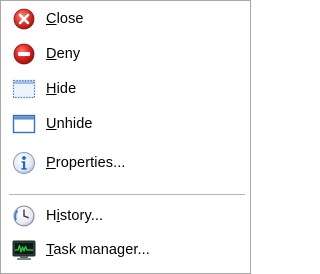 The width and height of the screenshot is (320, 274). Describe the element at coordinates (129, 54) in the screenshot. I see `menu-item-deny: Deny` at that location.